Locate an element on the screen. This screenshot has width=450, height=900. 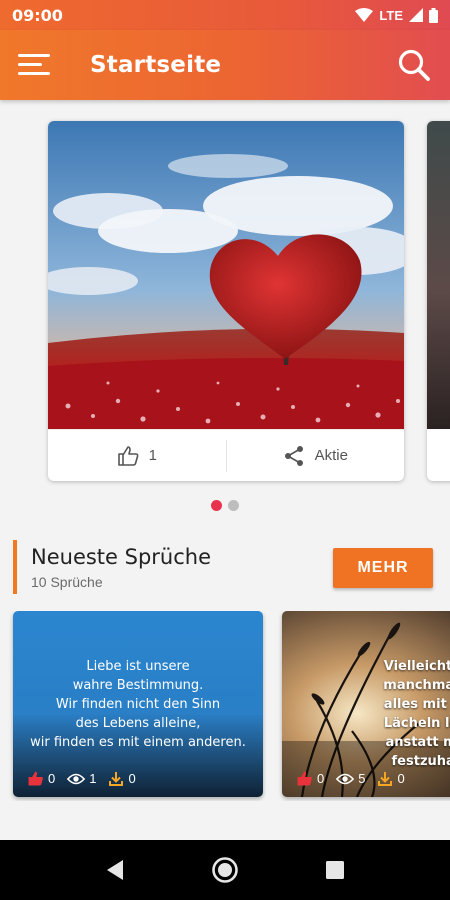
quote-line: Vielleicht ist es is located at coordinates (416, 666).